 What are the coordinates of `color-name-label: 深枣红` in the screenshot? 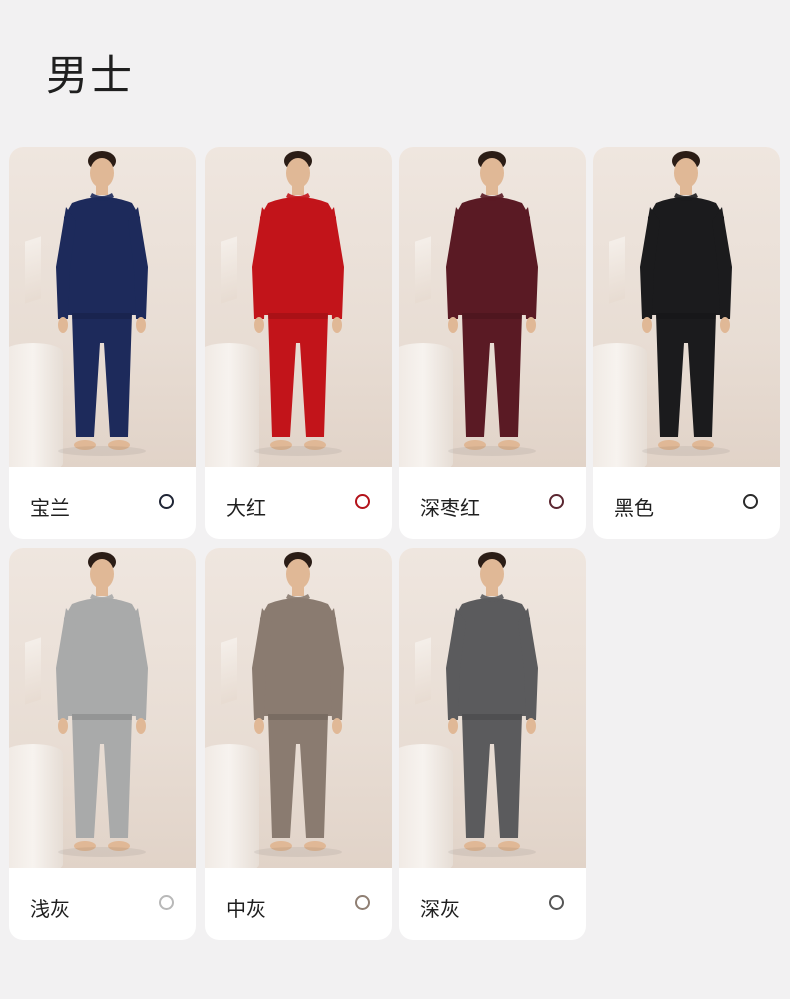 It's located at (450, 508).